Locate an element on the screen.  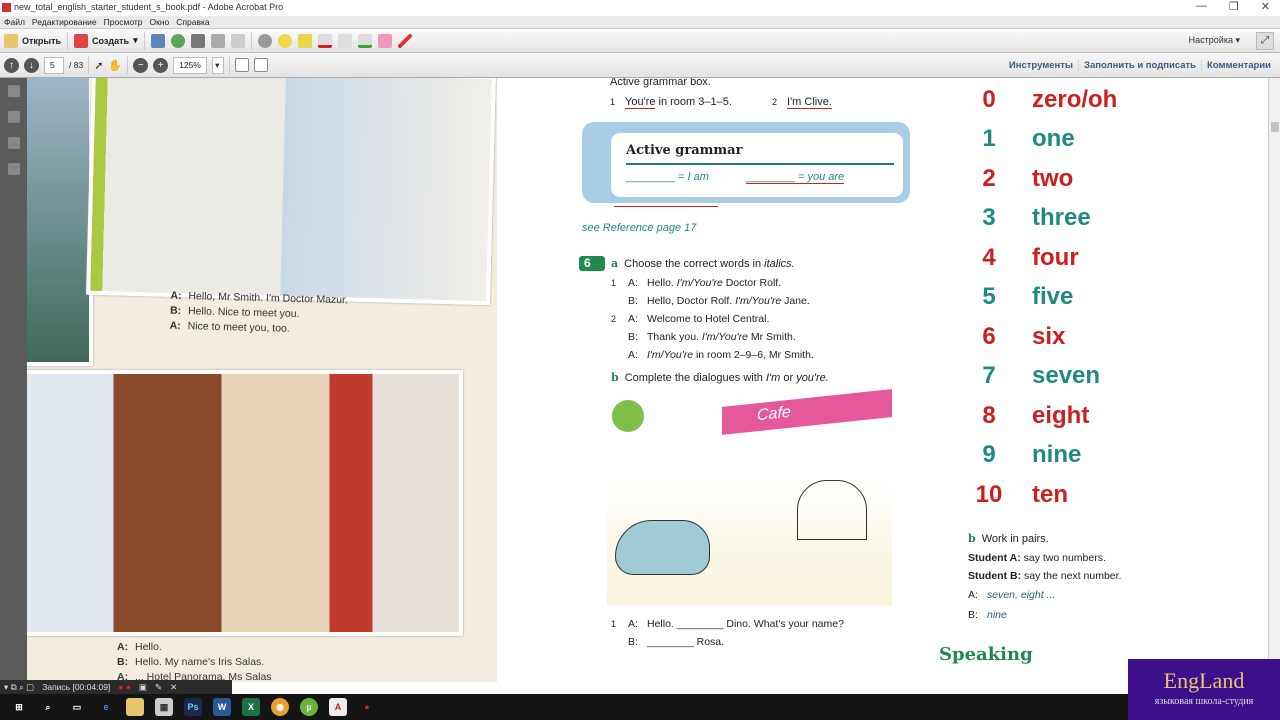
customize-dropdown: Настройка ▾ is located at coordinates (1214, 40).